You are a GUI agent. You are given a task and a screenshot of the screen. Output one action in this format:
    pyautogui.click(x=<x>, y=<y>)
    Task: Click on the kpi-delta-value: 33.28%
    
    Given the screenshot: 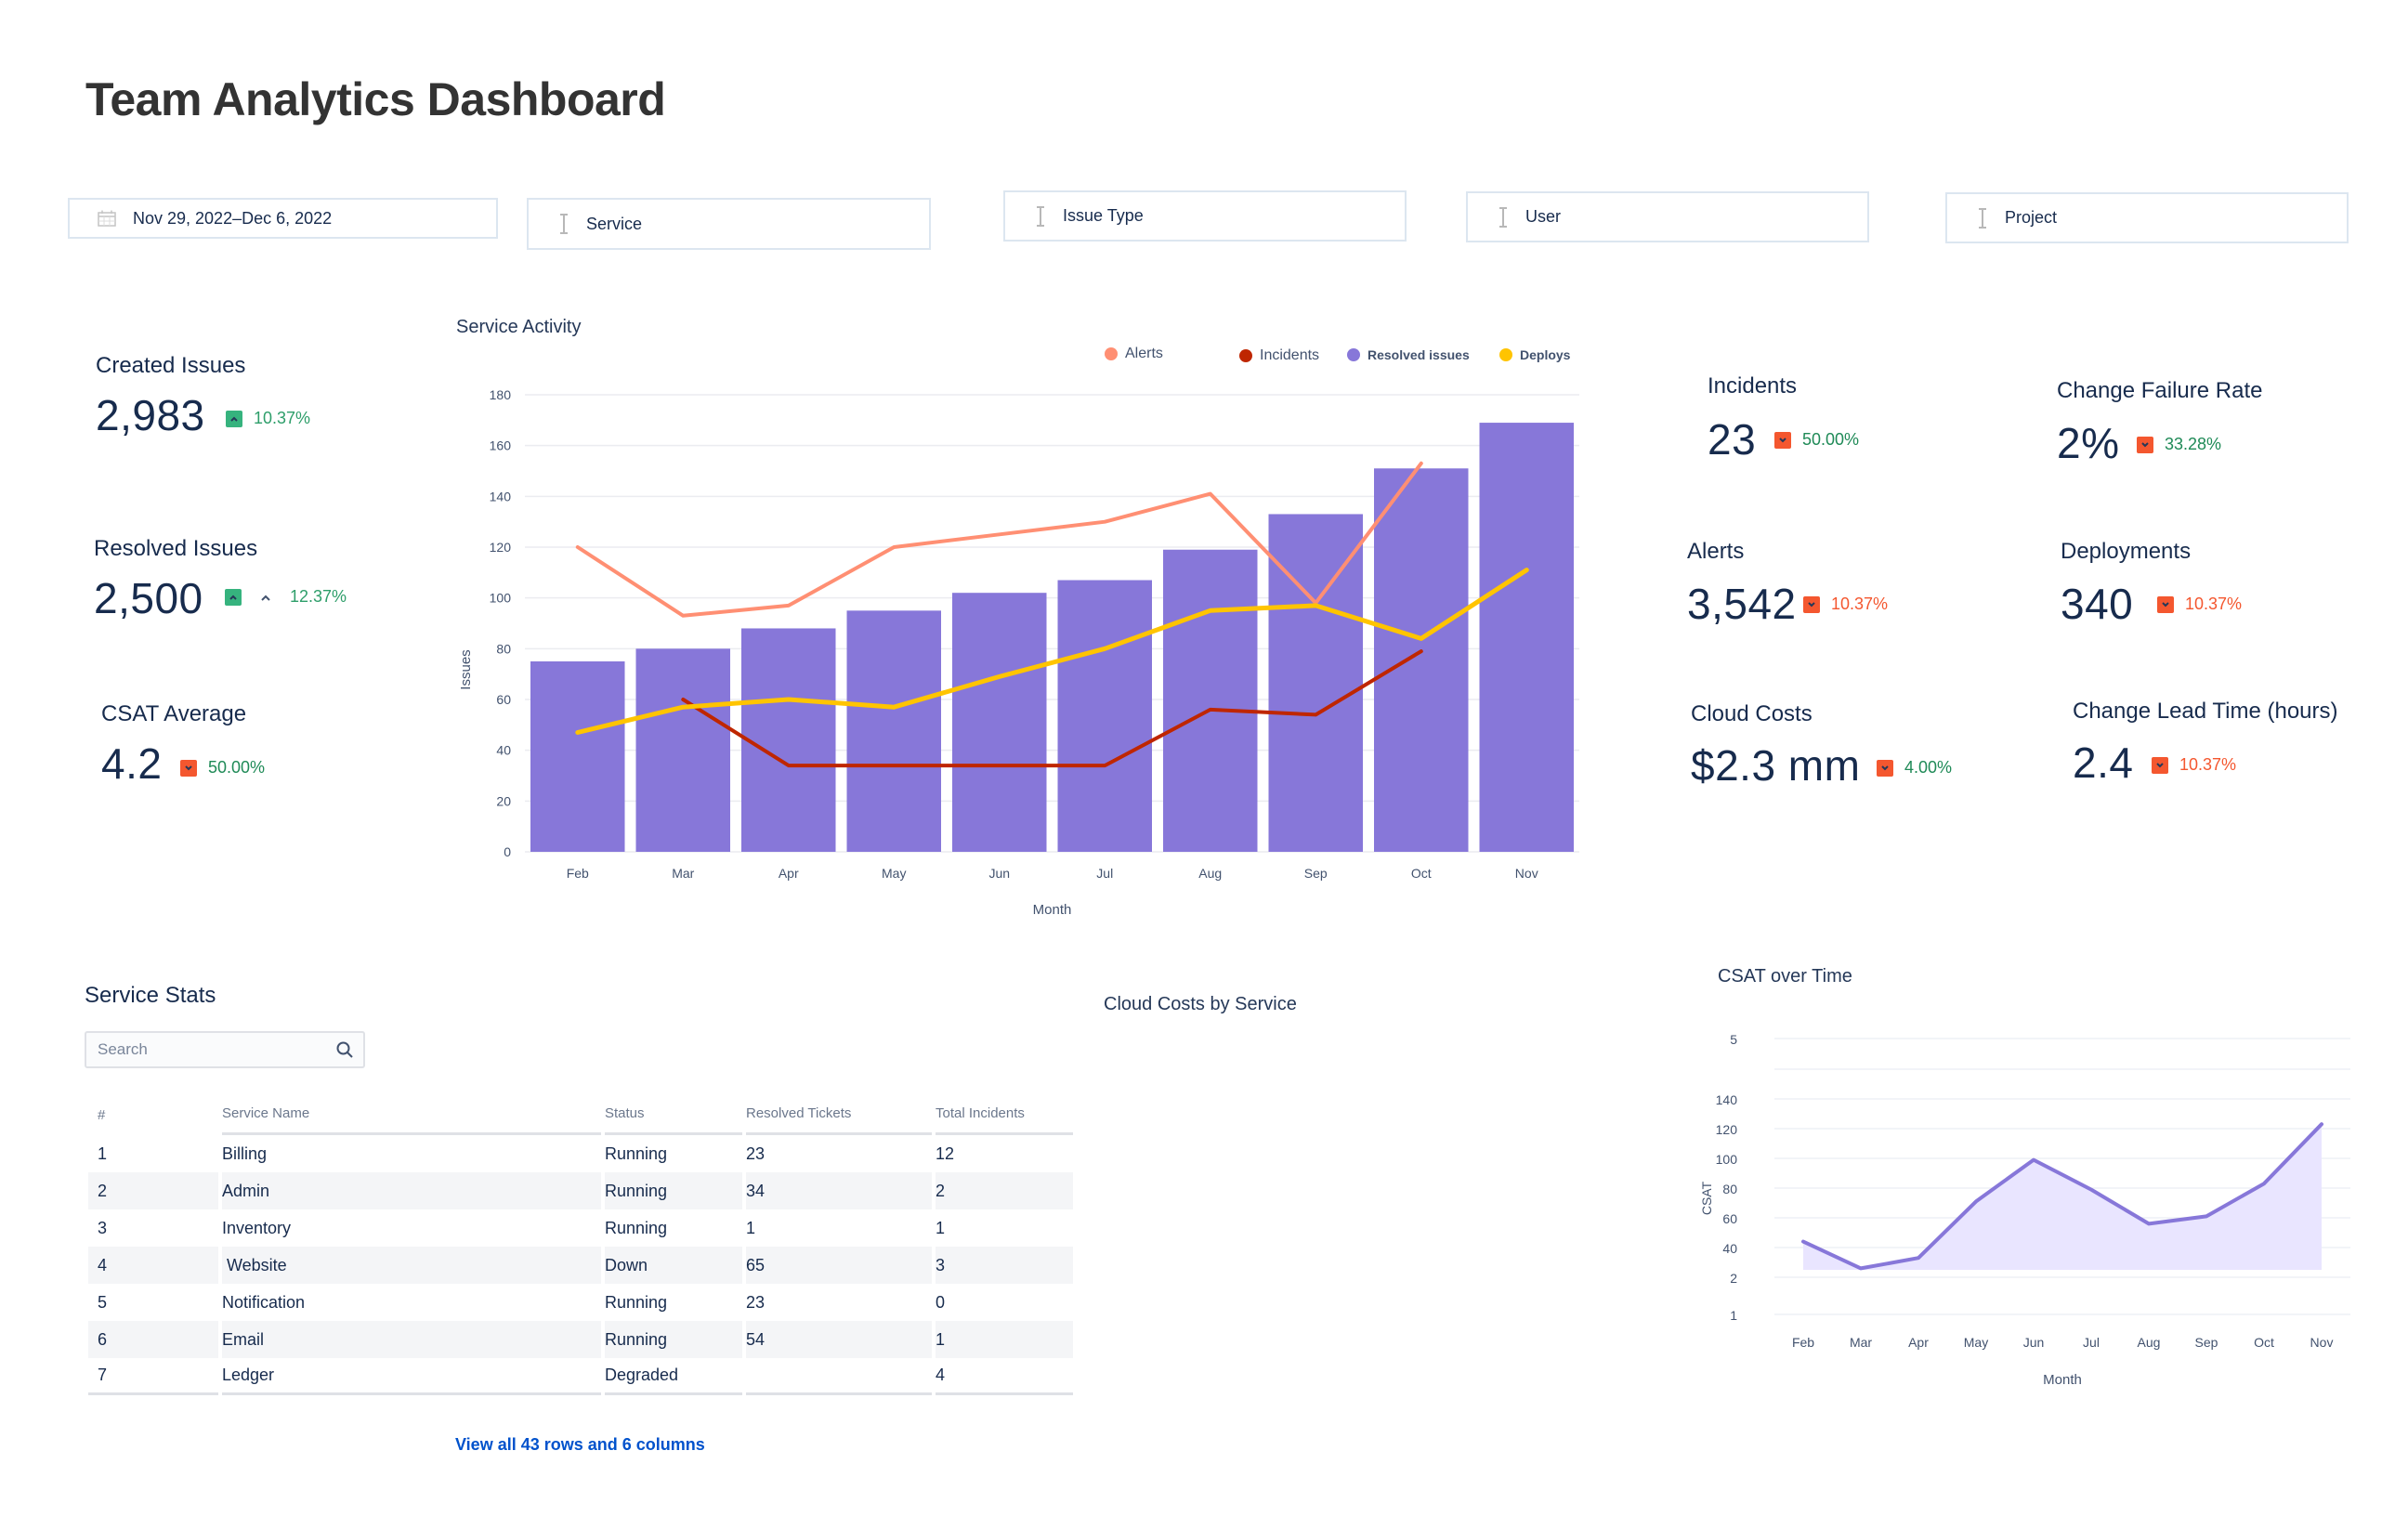 What is the action you would take?
    pyautogui.click(x=2193, y=444)
    